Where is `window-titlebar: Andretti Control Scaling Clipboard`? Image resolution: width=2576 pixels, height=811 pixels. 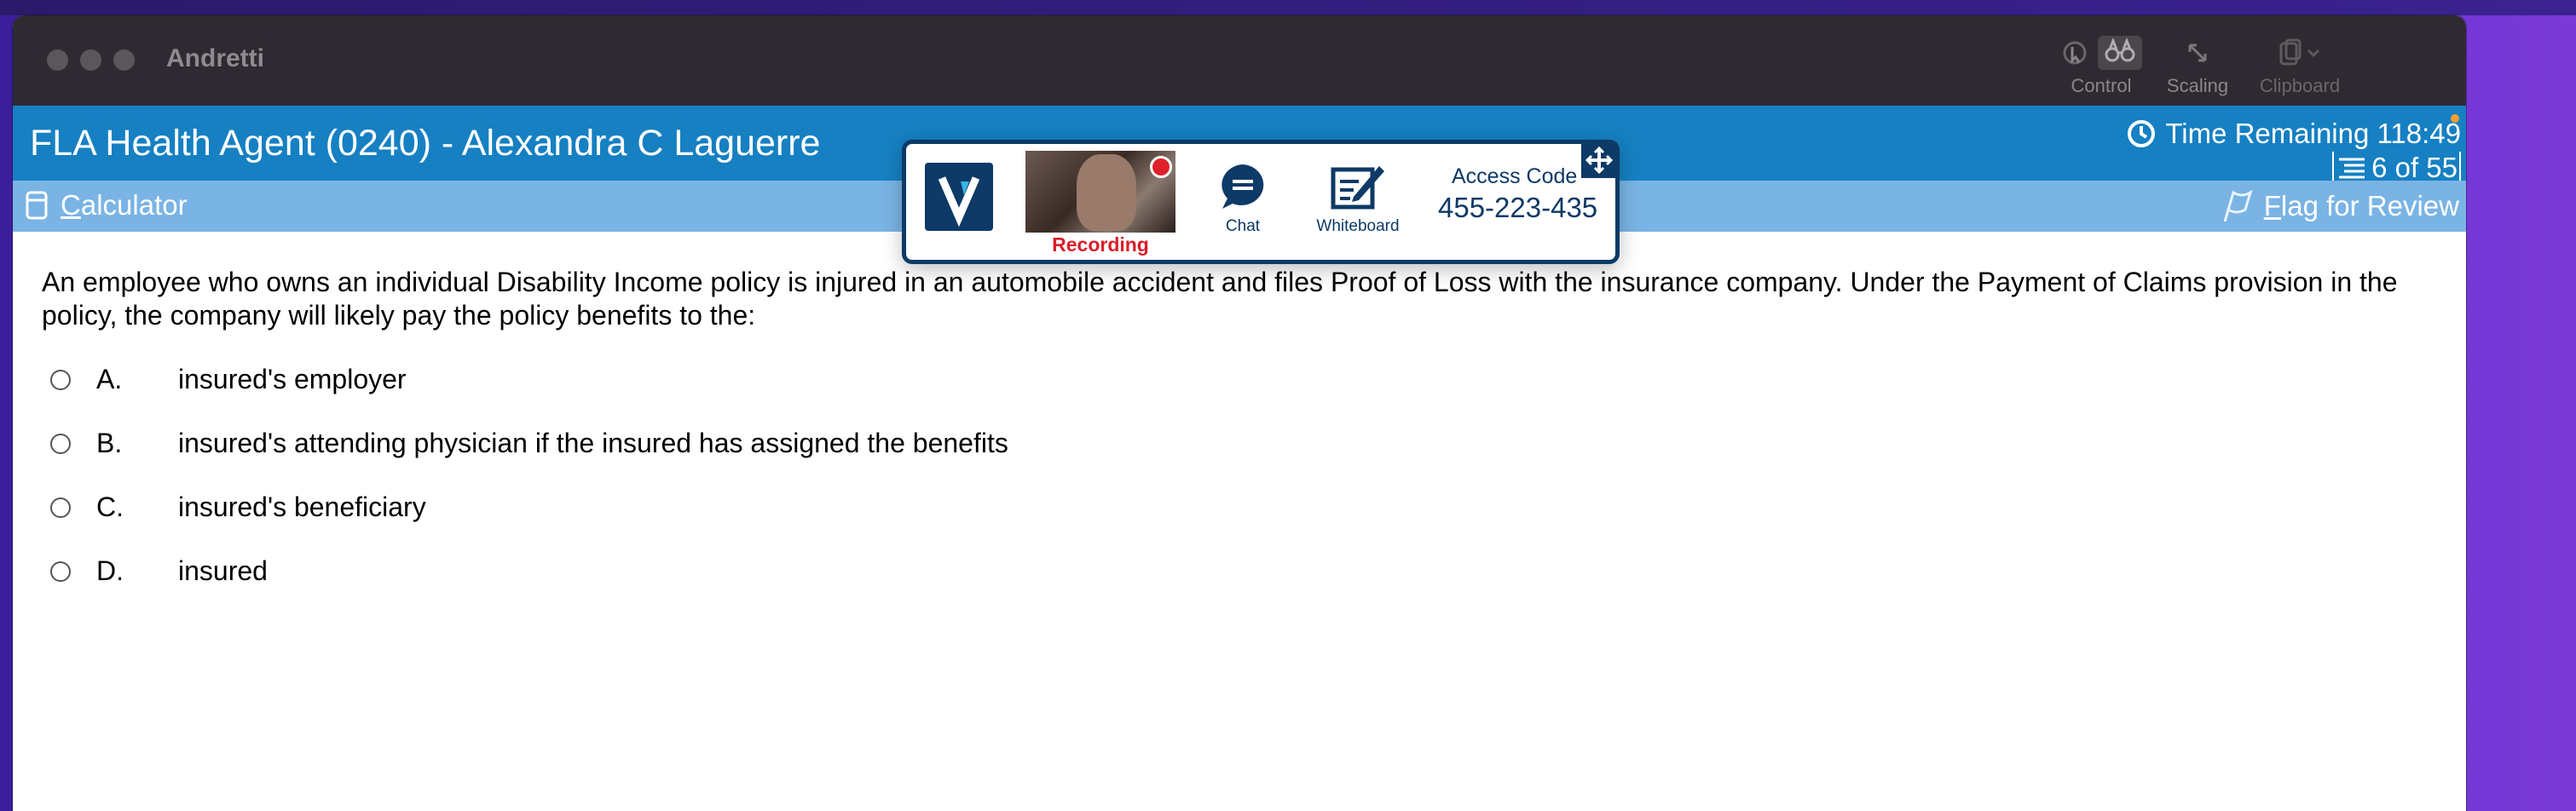 window-titlebar: Andretti Control Scaling Clipboard is located at coordinates (1239, 60).